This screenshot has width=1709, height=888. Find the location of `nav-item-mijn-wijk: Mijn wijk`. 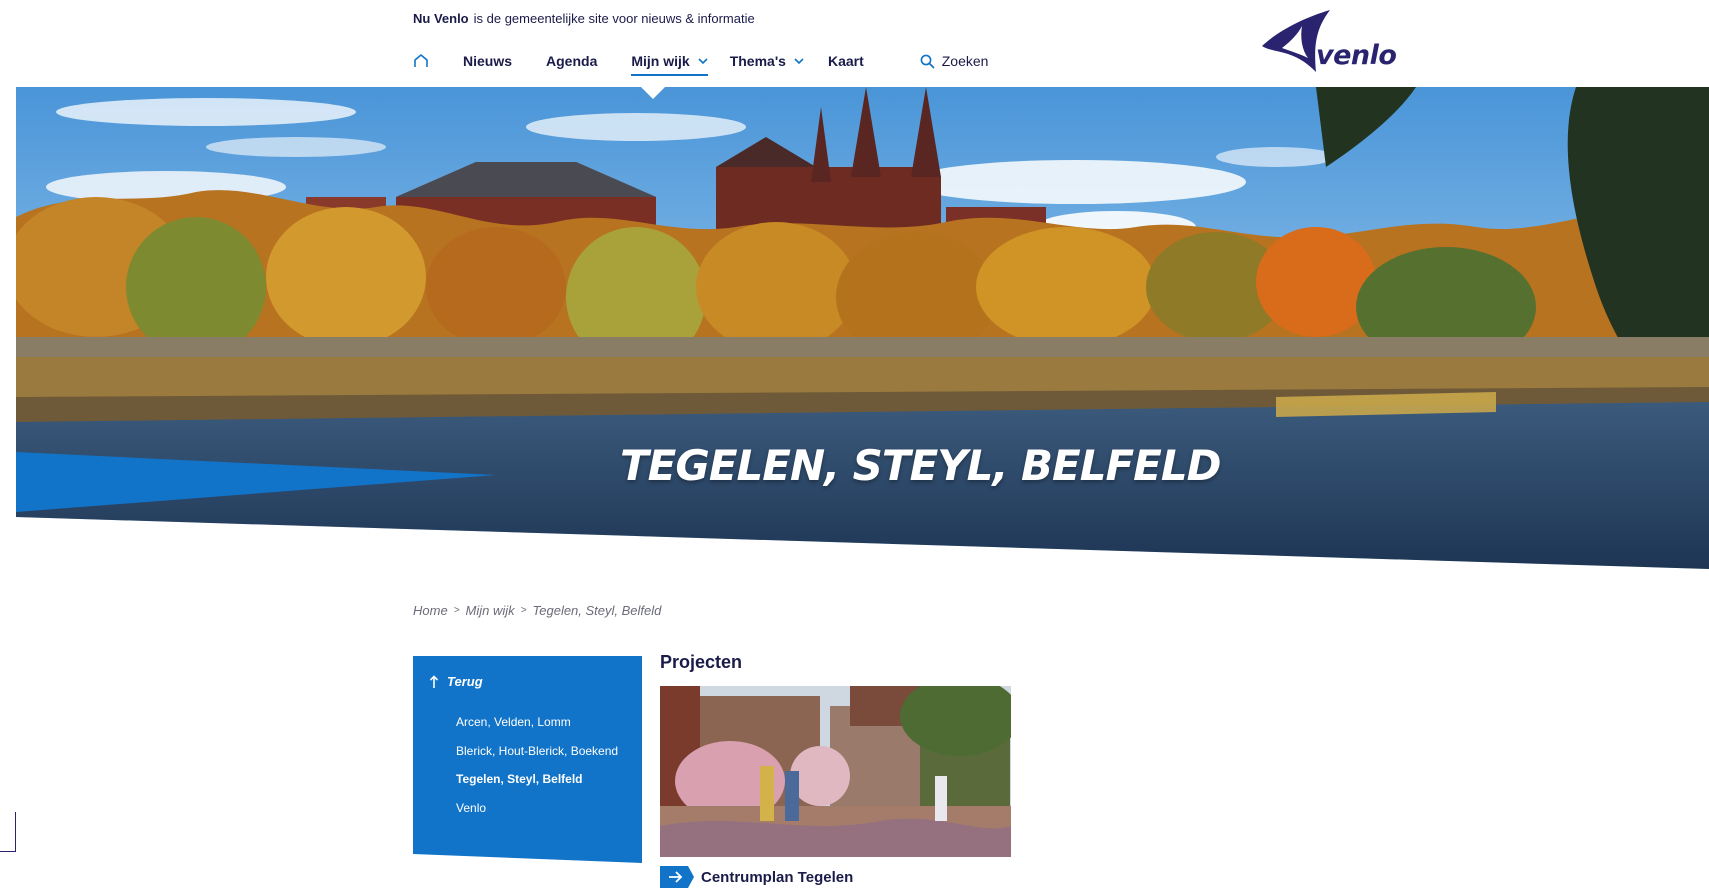

nav-item-mijn-wijk: Mijn wijk is located at coordinates (670, 61).